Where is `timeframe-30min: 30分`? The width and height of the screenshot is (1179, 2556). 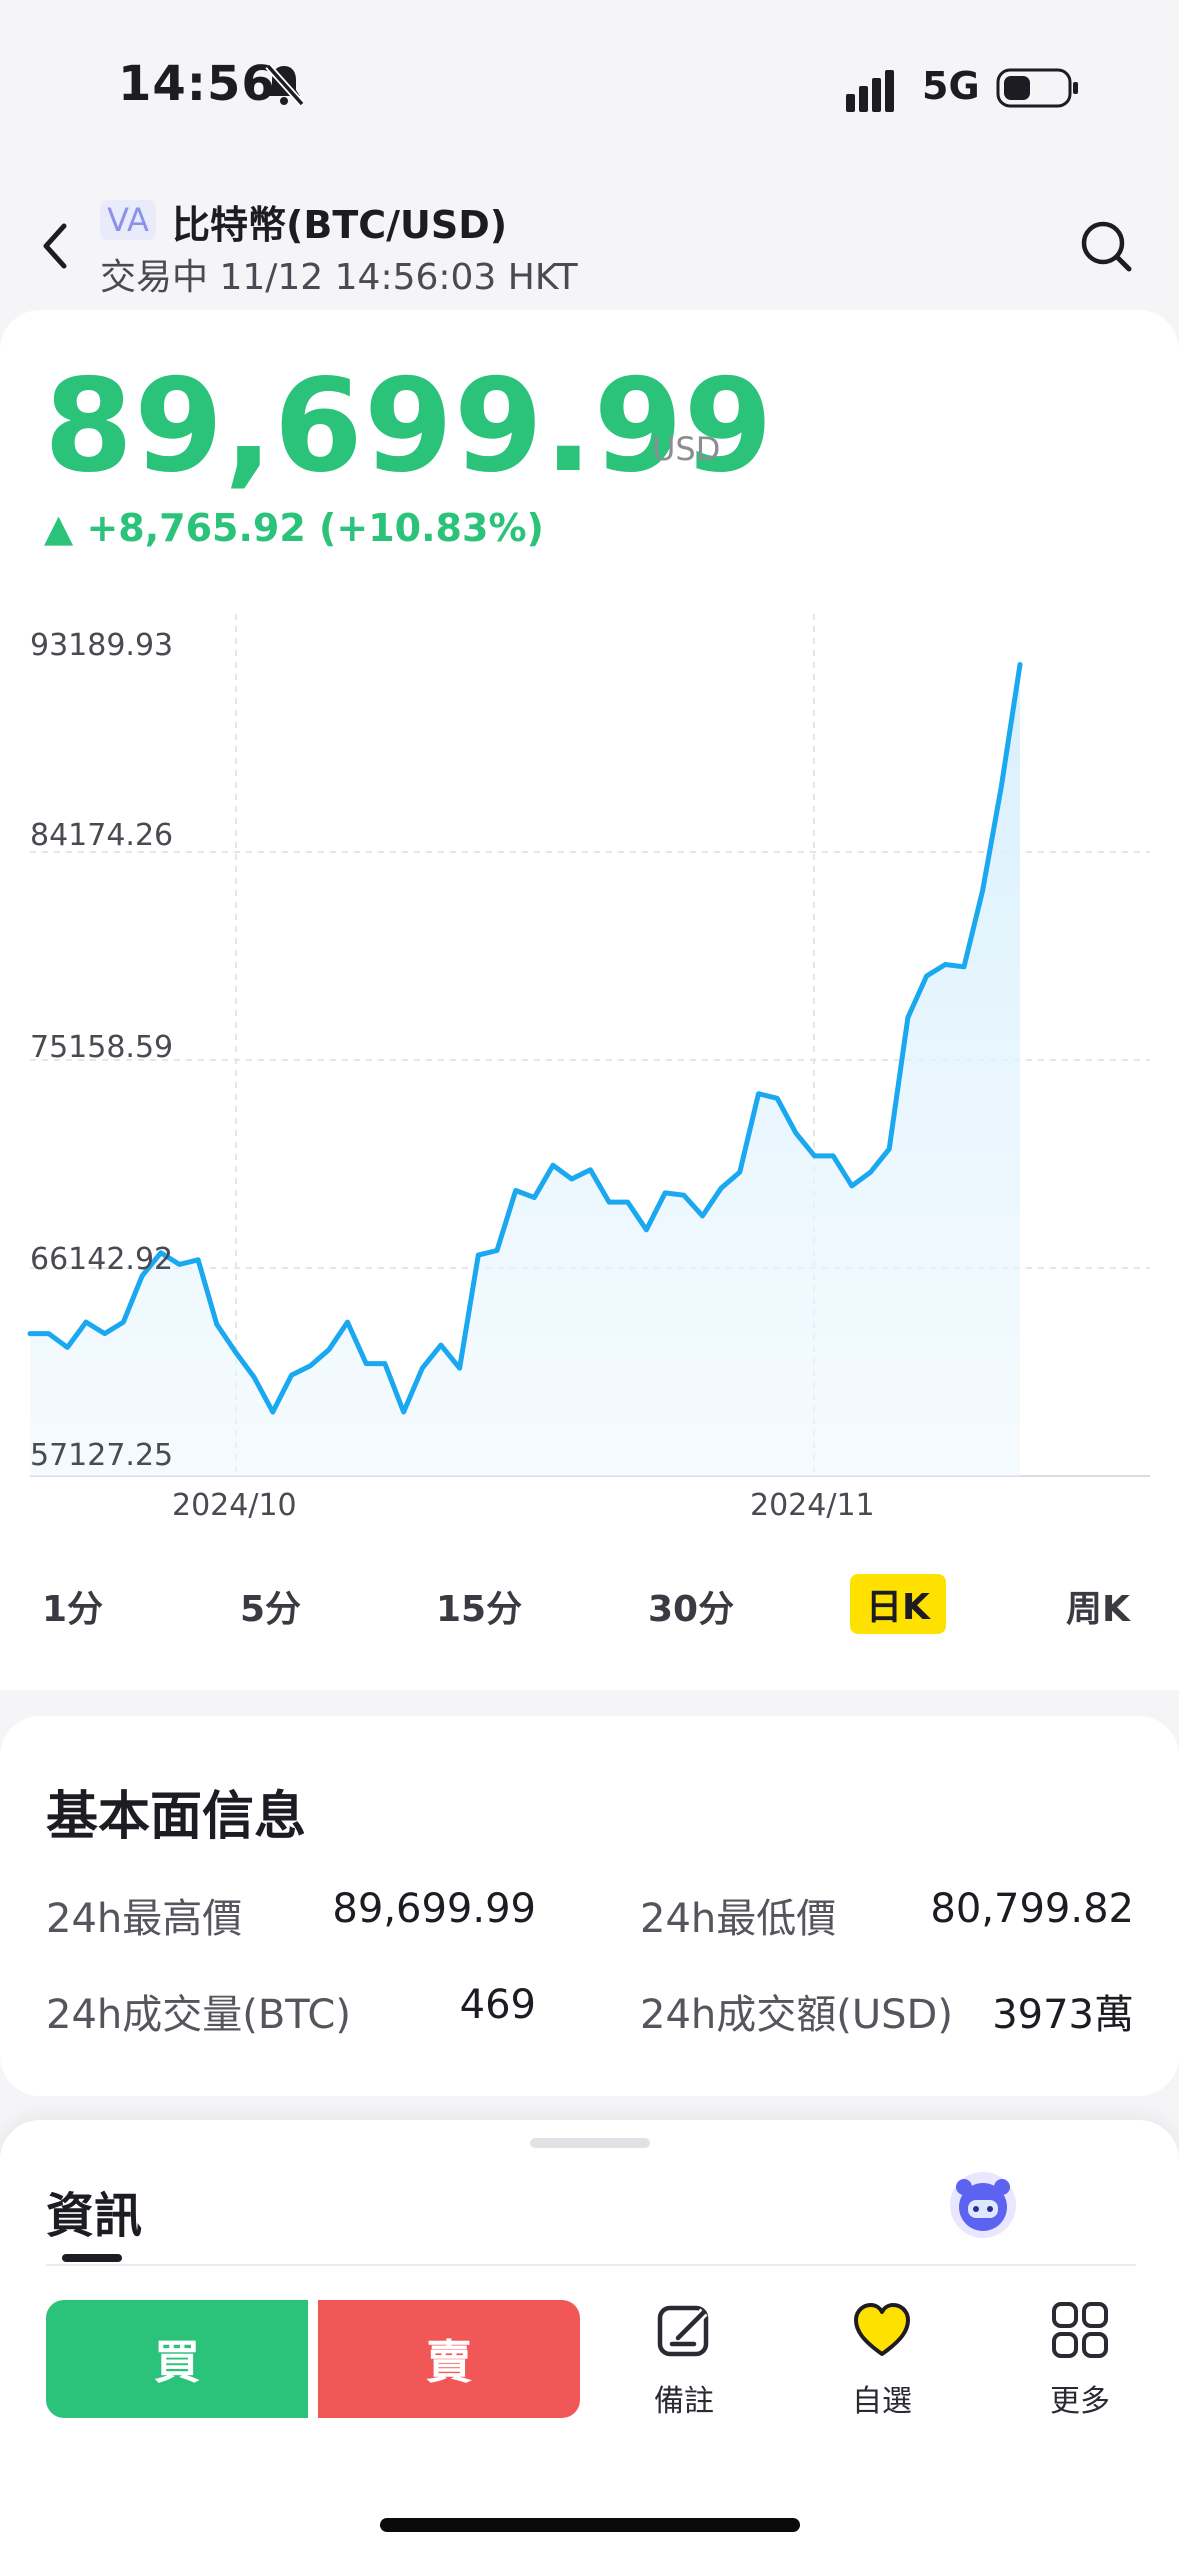
timeframe-30min: 30分 is located at coordinates (691, 1606).